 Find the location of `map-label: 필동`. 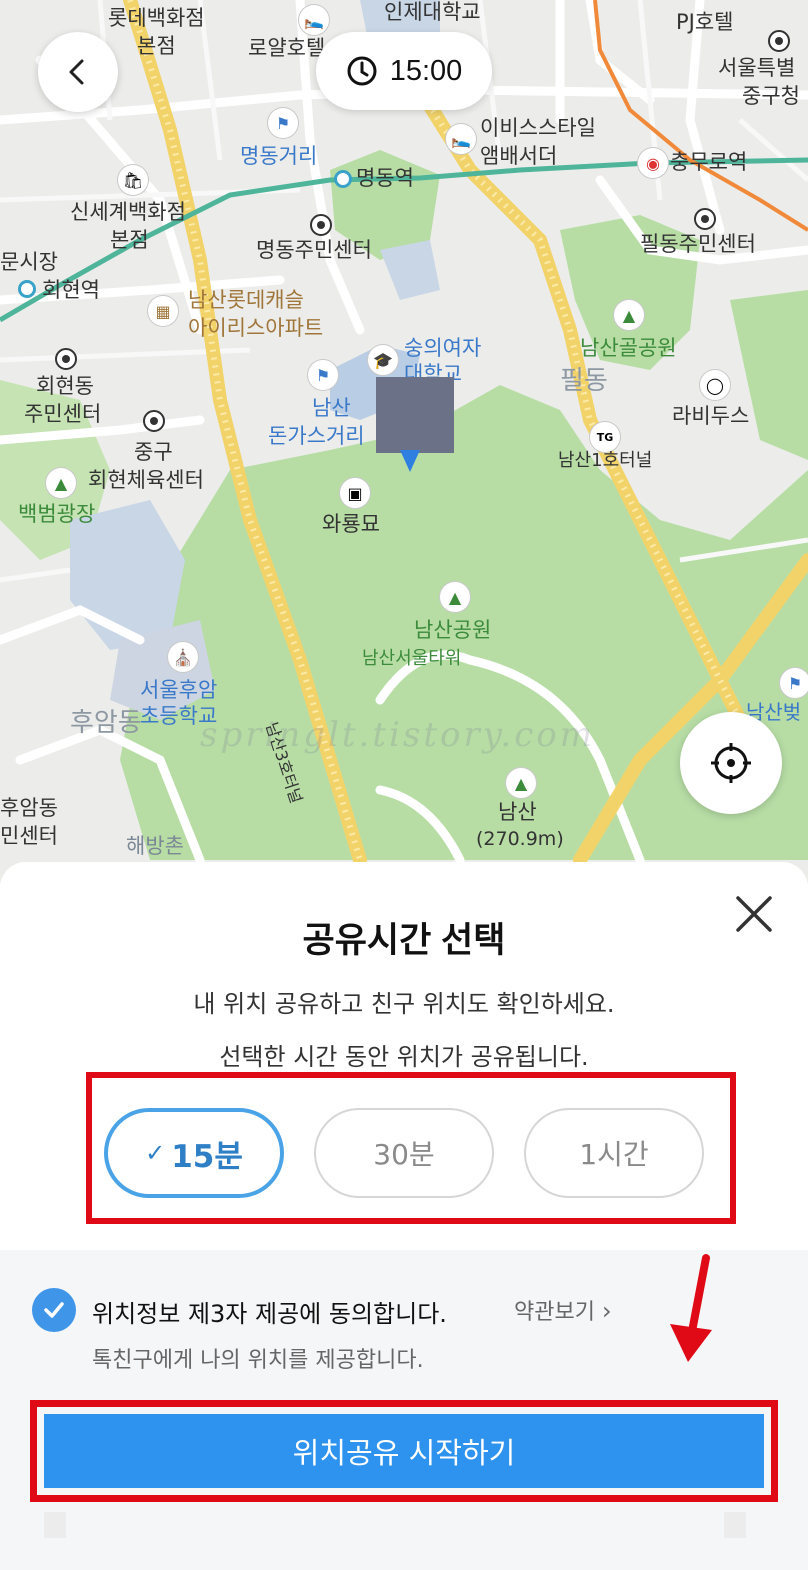

map-label: 필동 is located at coordinates (584, 381).